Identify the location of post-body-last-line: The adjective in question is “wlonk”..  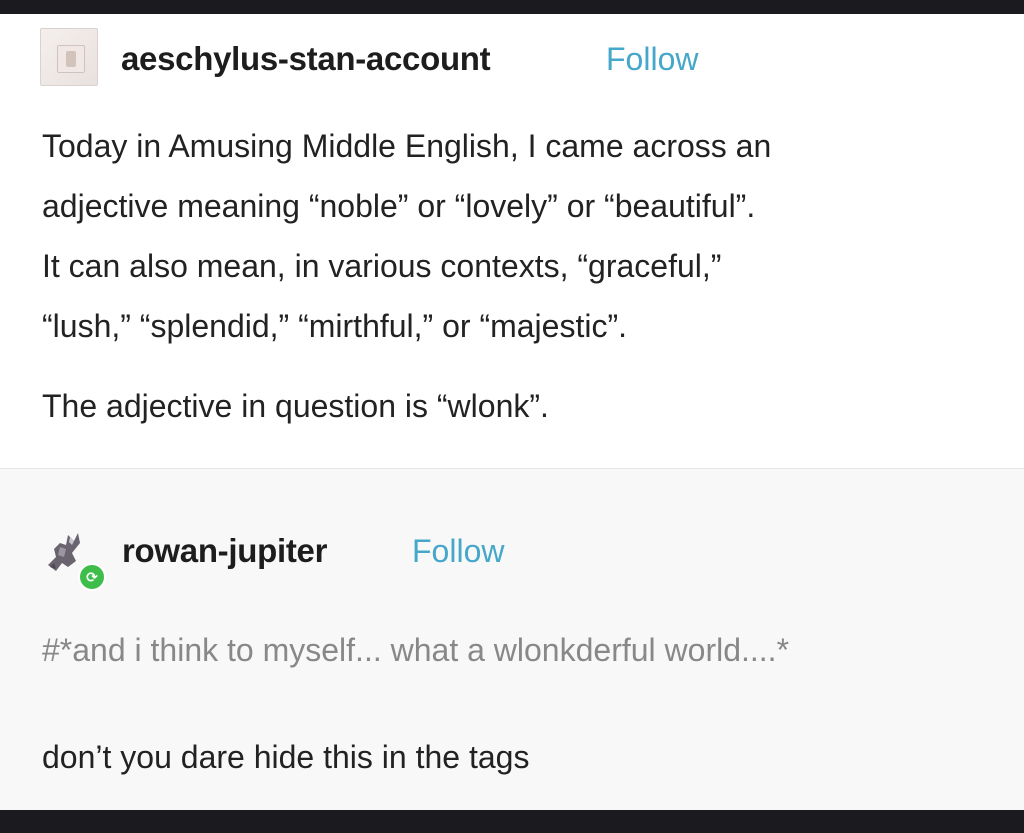
(295, 406).